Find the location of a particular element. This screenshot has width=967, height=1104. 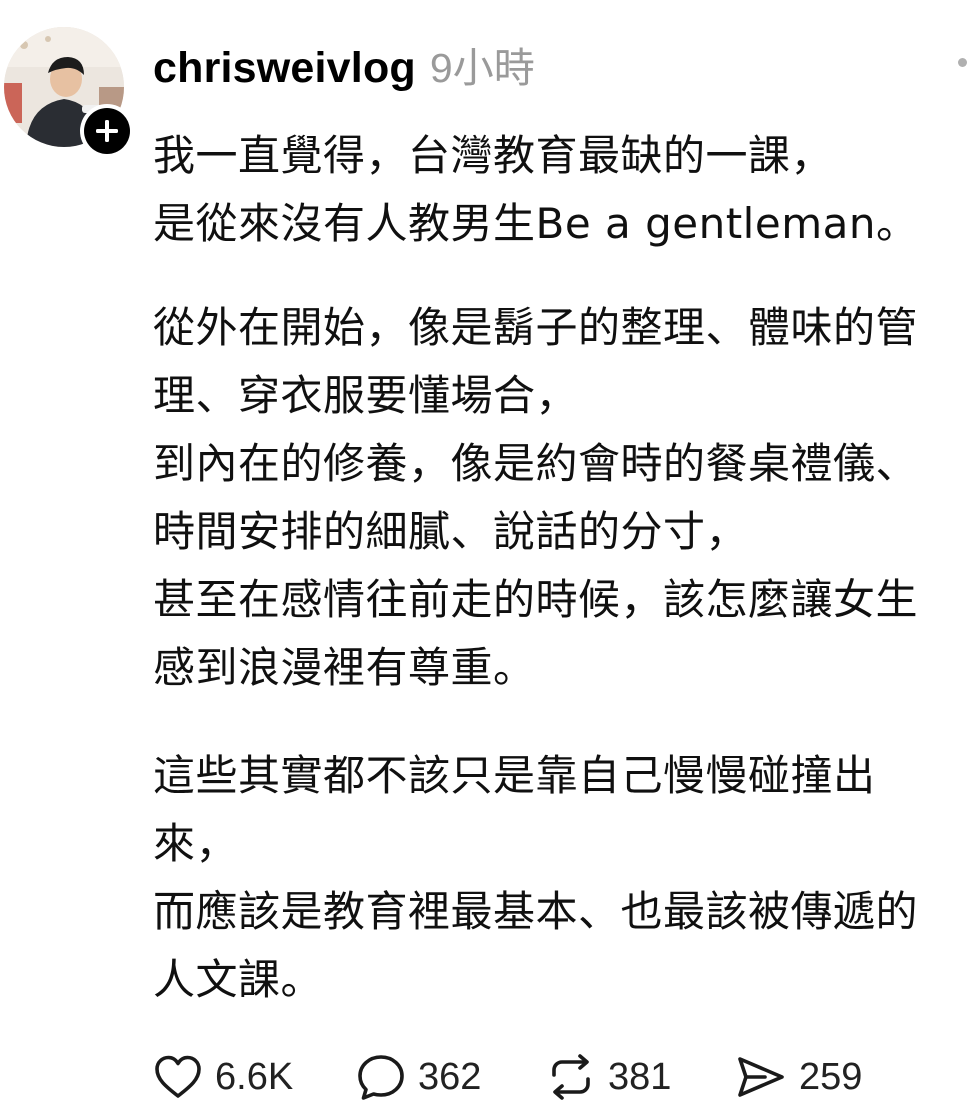

post-text-line: 感到浪漫裡有尊重。 is located at coordinates (344, 667).